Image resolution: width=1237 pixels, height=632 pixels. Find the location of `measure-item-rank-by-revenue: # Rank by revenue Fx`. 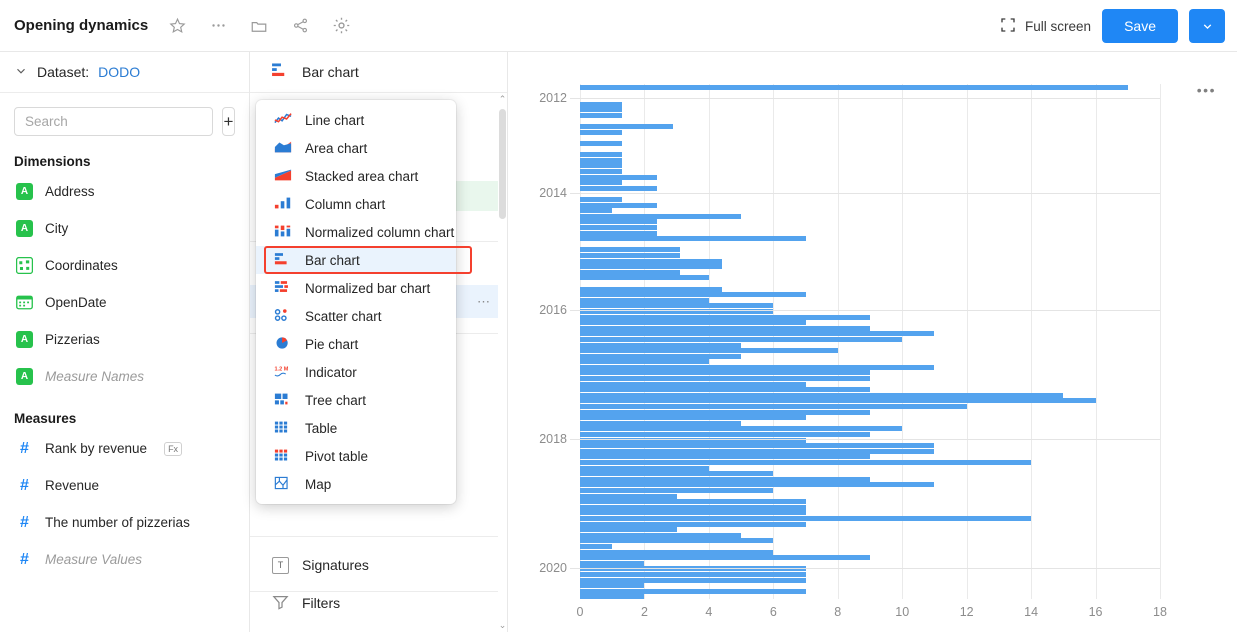

measure-item-rank-by-revenue: # Rank by revenue Fx is located at coordinates (124, 448).